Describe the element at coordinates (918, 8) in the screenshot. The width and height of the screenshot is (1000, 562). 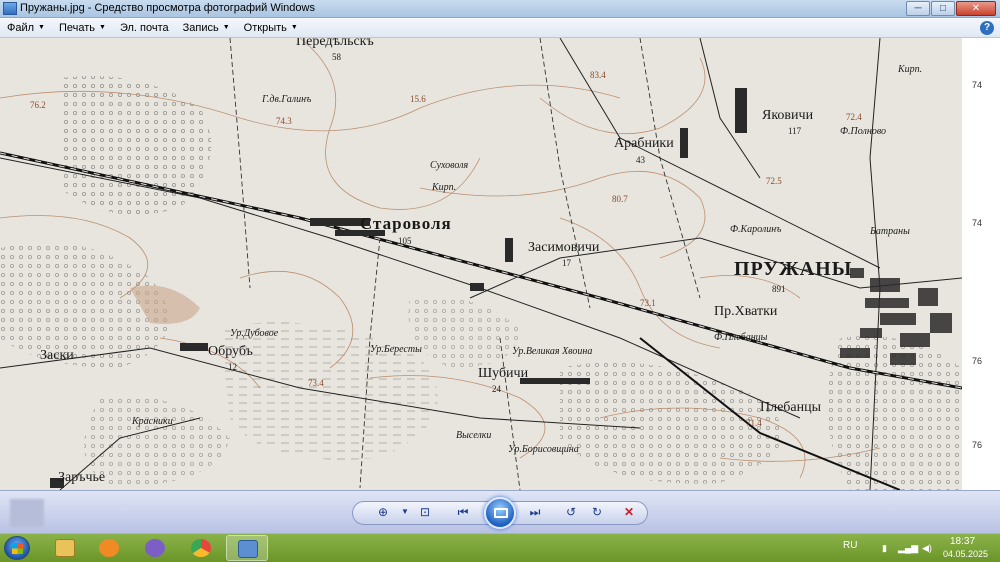
I see `minimize-icon: ─` at that location.